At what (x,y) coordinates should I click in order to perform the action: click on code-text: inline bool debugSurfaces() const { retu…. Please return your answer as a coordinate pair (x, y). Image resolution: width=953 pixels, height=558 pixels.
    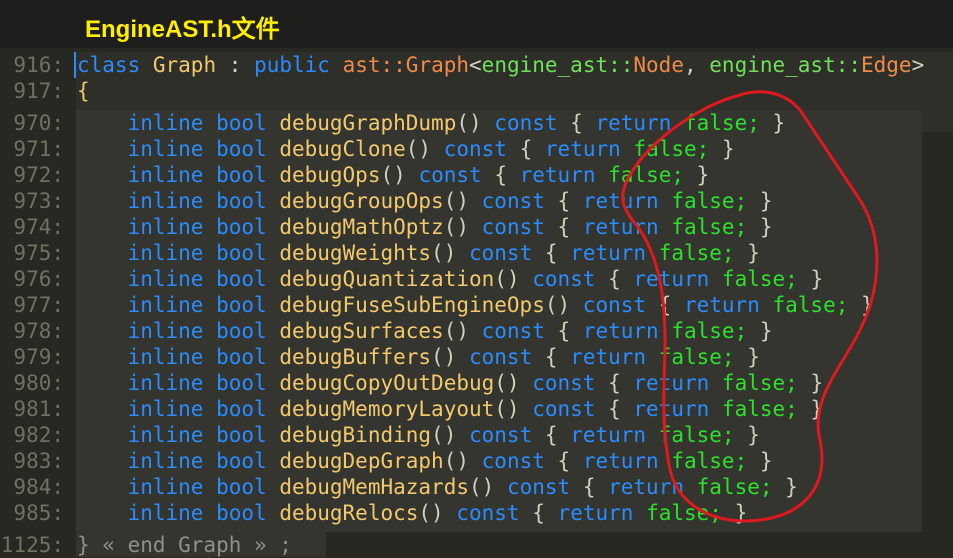
    Looking at the image, I should click on (425, 331).